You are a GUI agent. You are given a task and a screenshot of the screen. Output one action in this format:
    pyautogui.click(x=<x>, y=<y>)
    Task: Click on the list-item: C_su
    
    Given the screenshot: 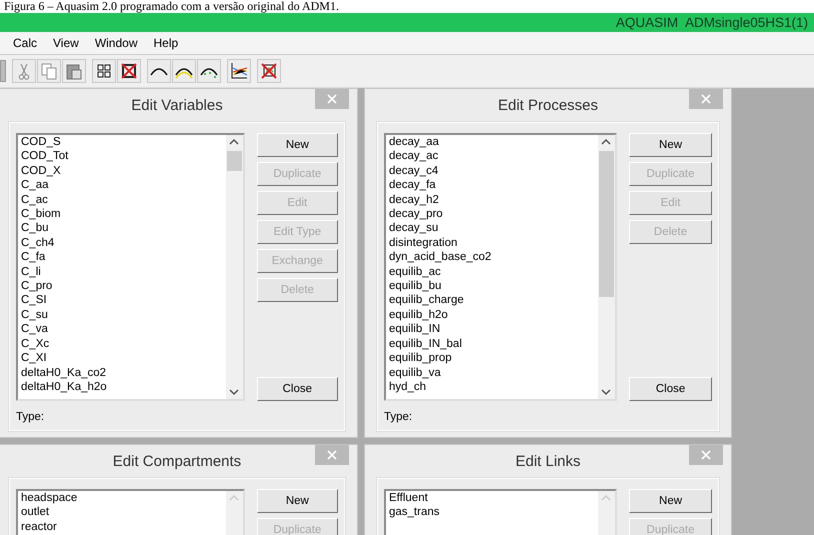 What is the action you would take?
    pyautogui.click(x=123, y=315)
    